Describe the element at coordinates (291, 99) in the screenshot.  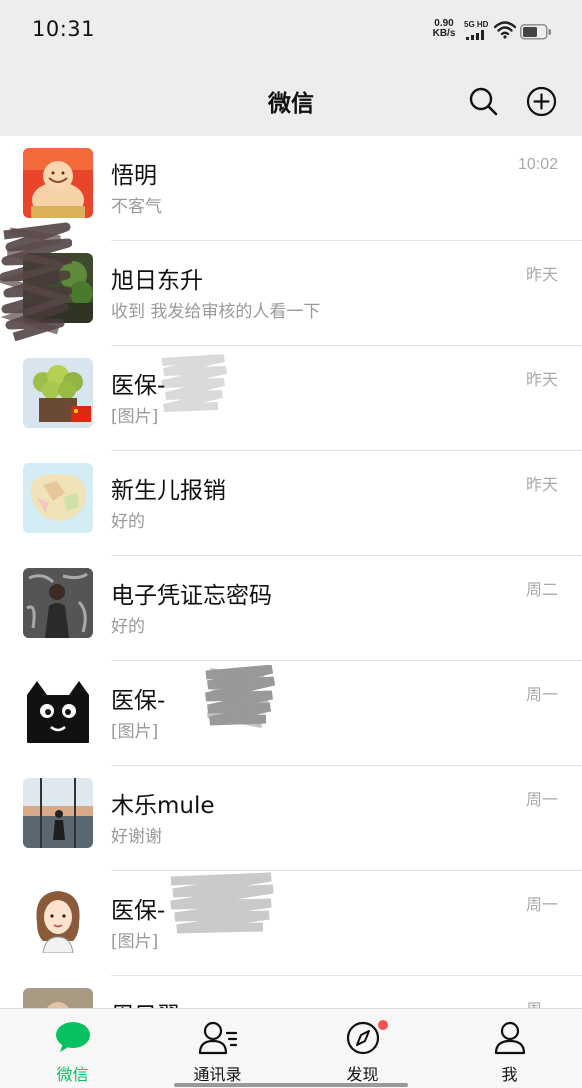
I see `header: 微信` at that location.